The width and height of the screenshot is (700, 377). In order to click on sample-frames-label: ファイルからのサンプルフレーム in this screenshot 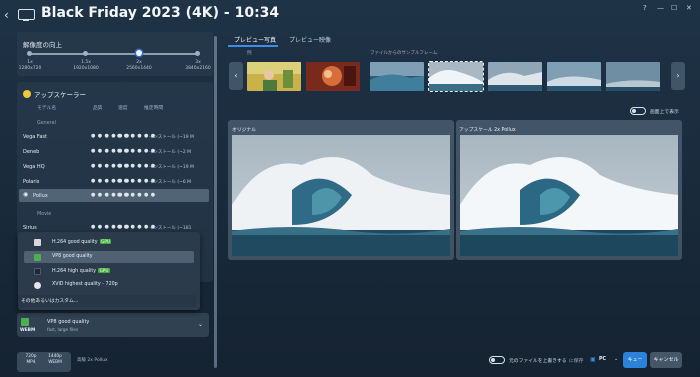, I will do `click(404, 53)`.